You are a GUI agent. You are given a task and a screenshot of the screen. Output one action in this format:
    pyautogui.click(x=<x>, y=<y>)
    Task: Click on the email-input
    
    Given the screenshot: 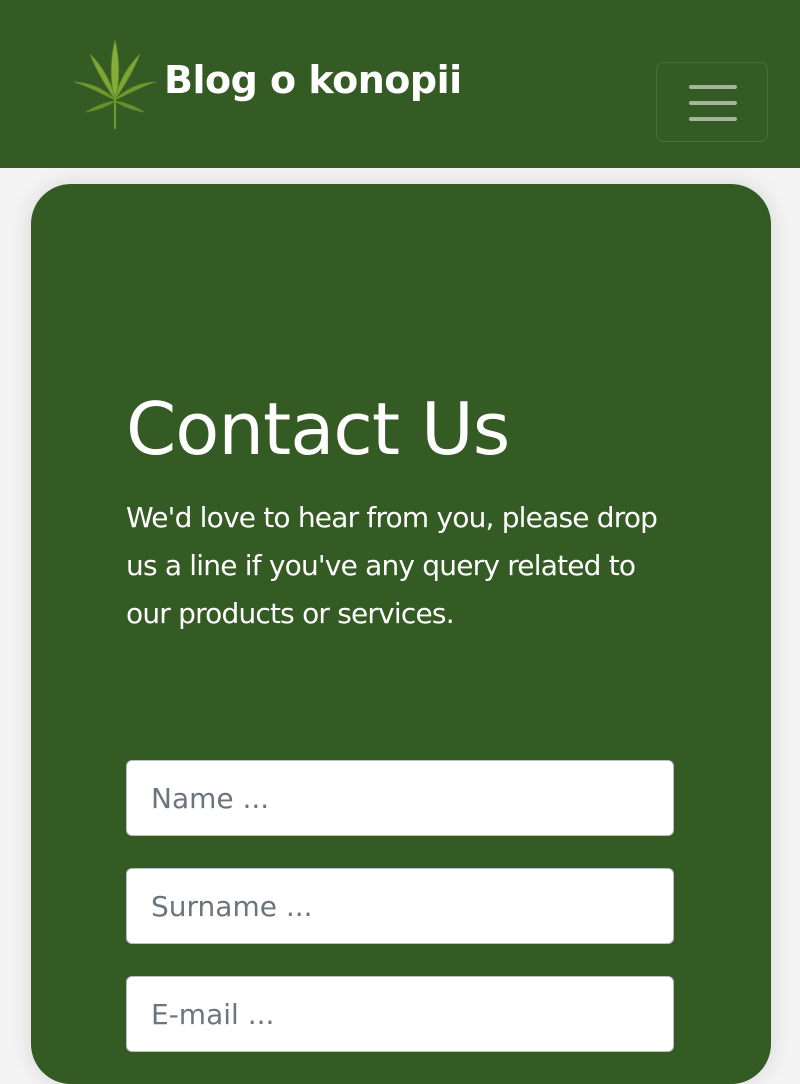 What is the action you would take?
    pyautogui.click(x=400, y=1014)
    